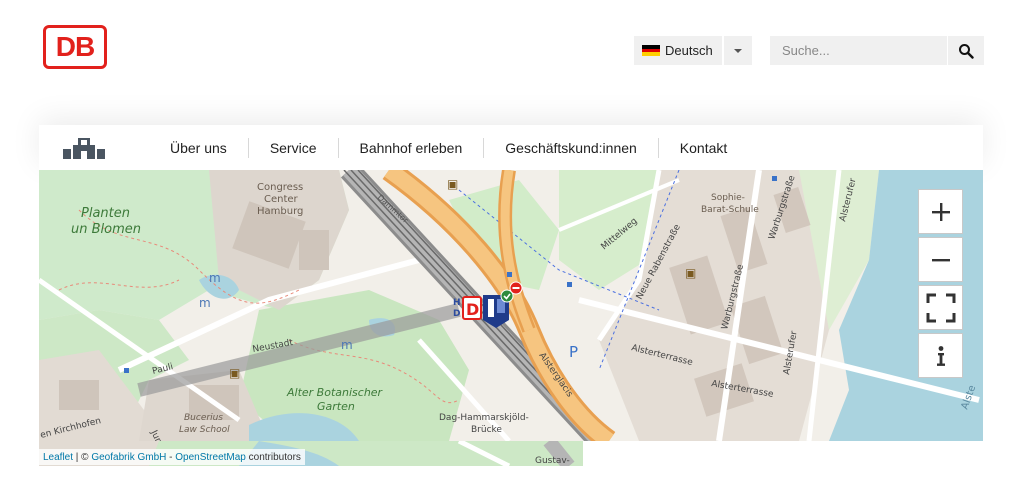 This screenshot has height=497, width=1024. I want to click on station-d-label: D, so click(456, 314).